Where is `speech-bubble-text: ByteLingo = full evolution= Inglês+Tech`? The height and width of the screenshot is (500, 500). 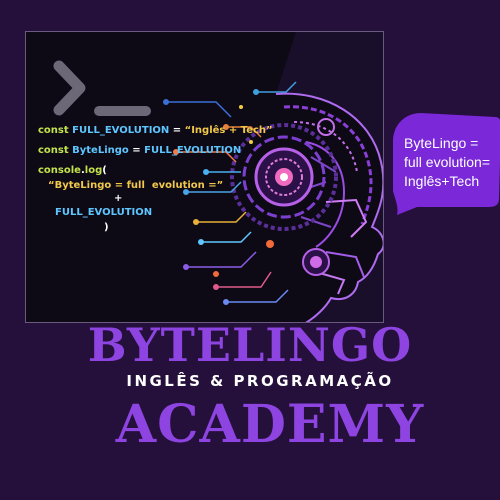 speech-bubble-text: ByteLingo = full evolution= Inglês+Tech is located at coordinates (447, 162).